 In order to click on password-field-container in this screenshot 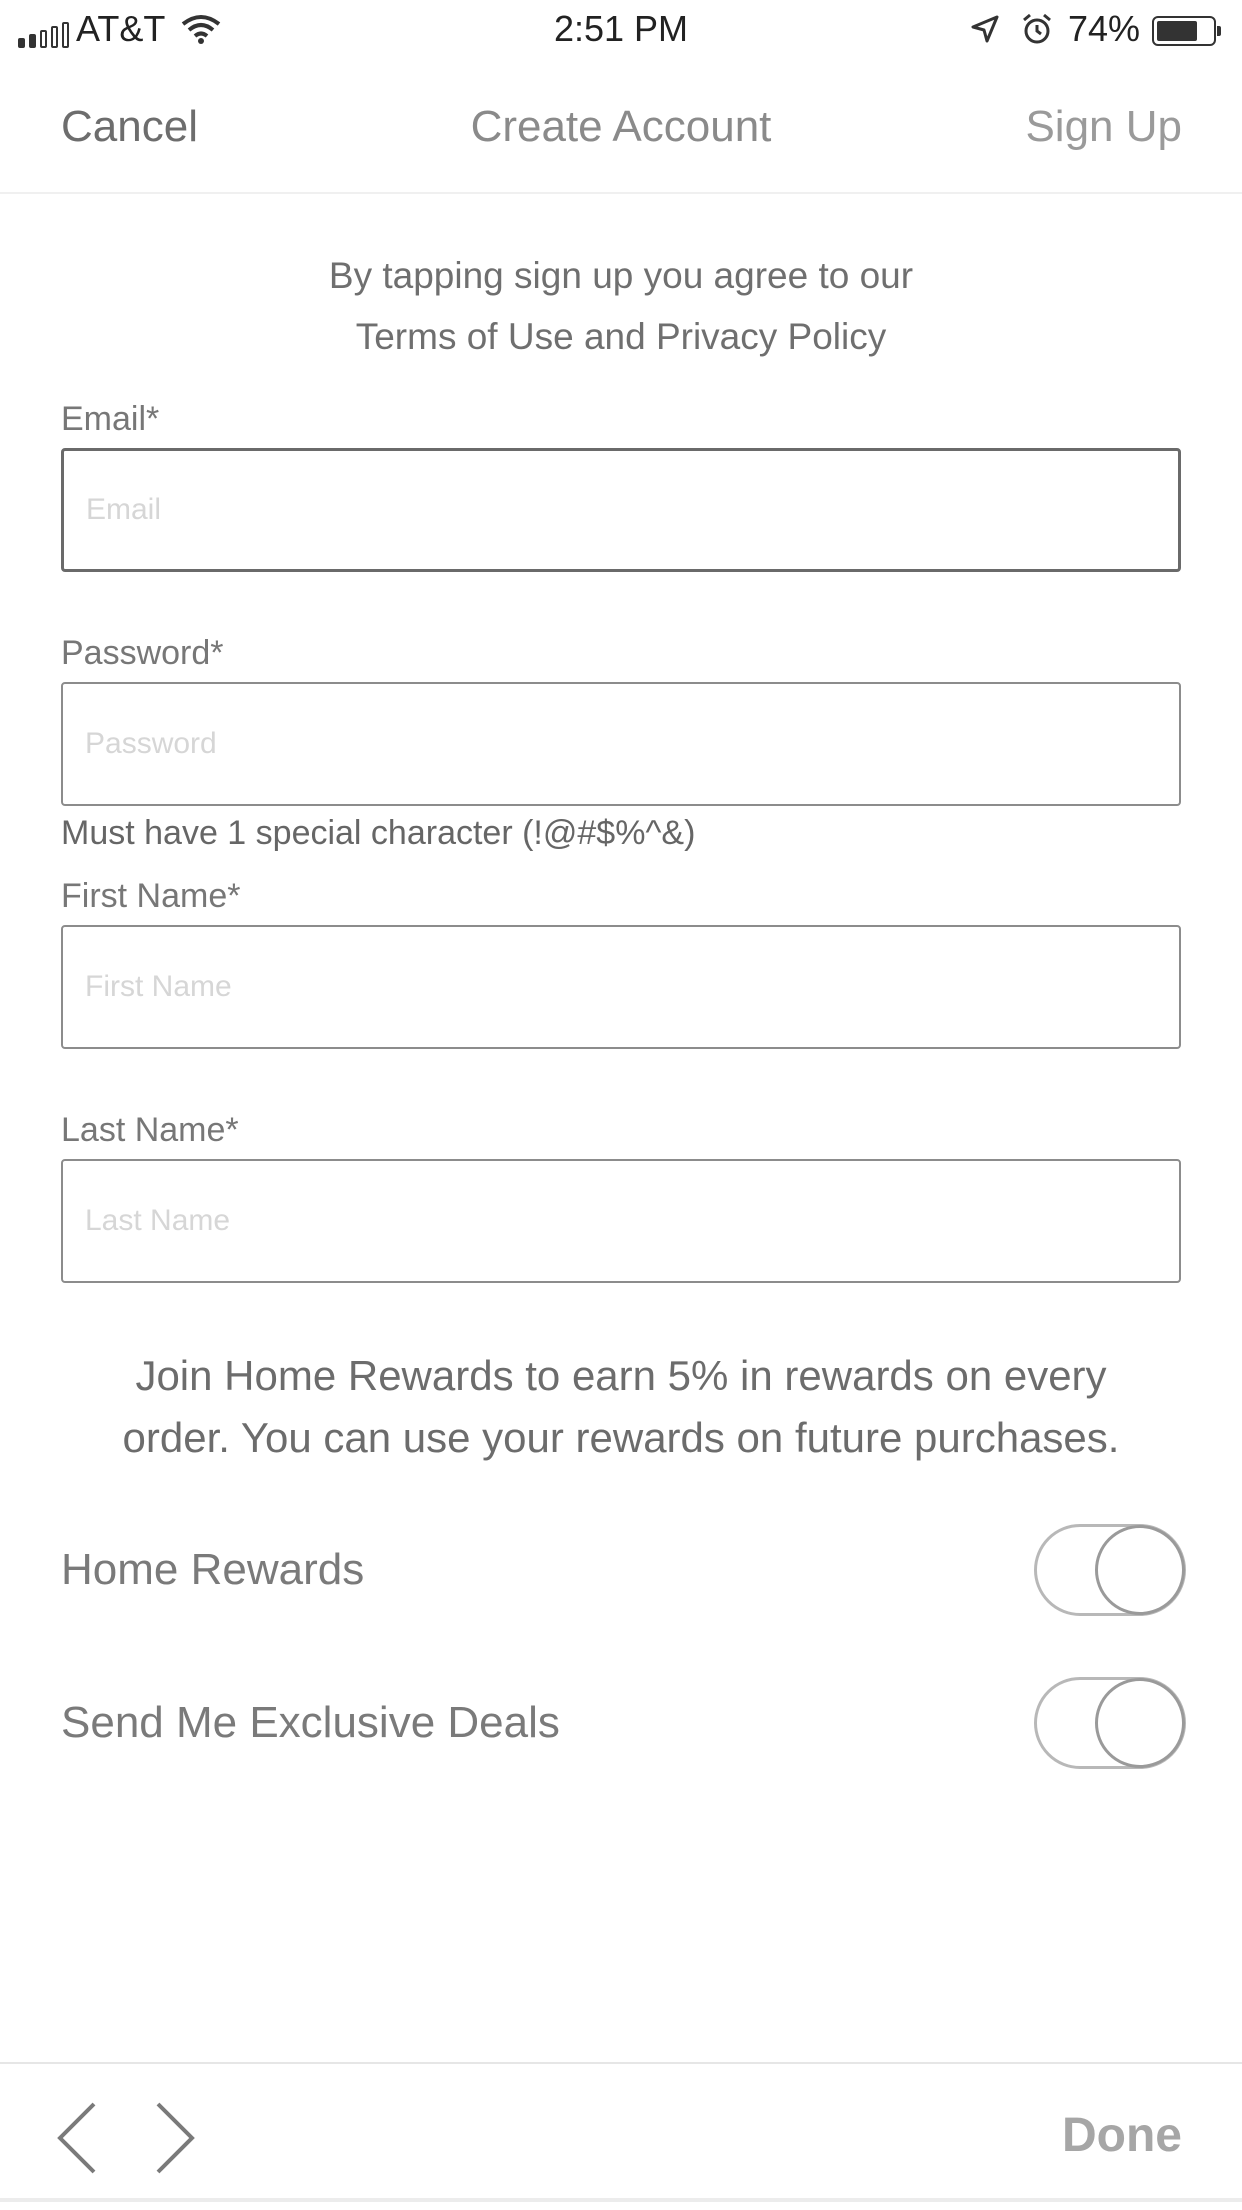, I will do `click(621, 744)`.